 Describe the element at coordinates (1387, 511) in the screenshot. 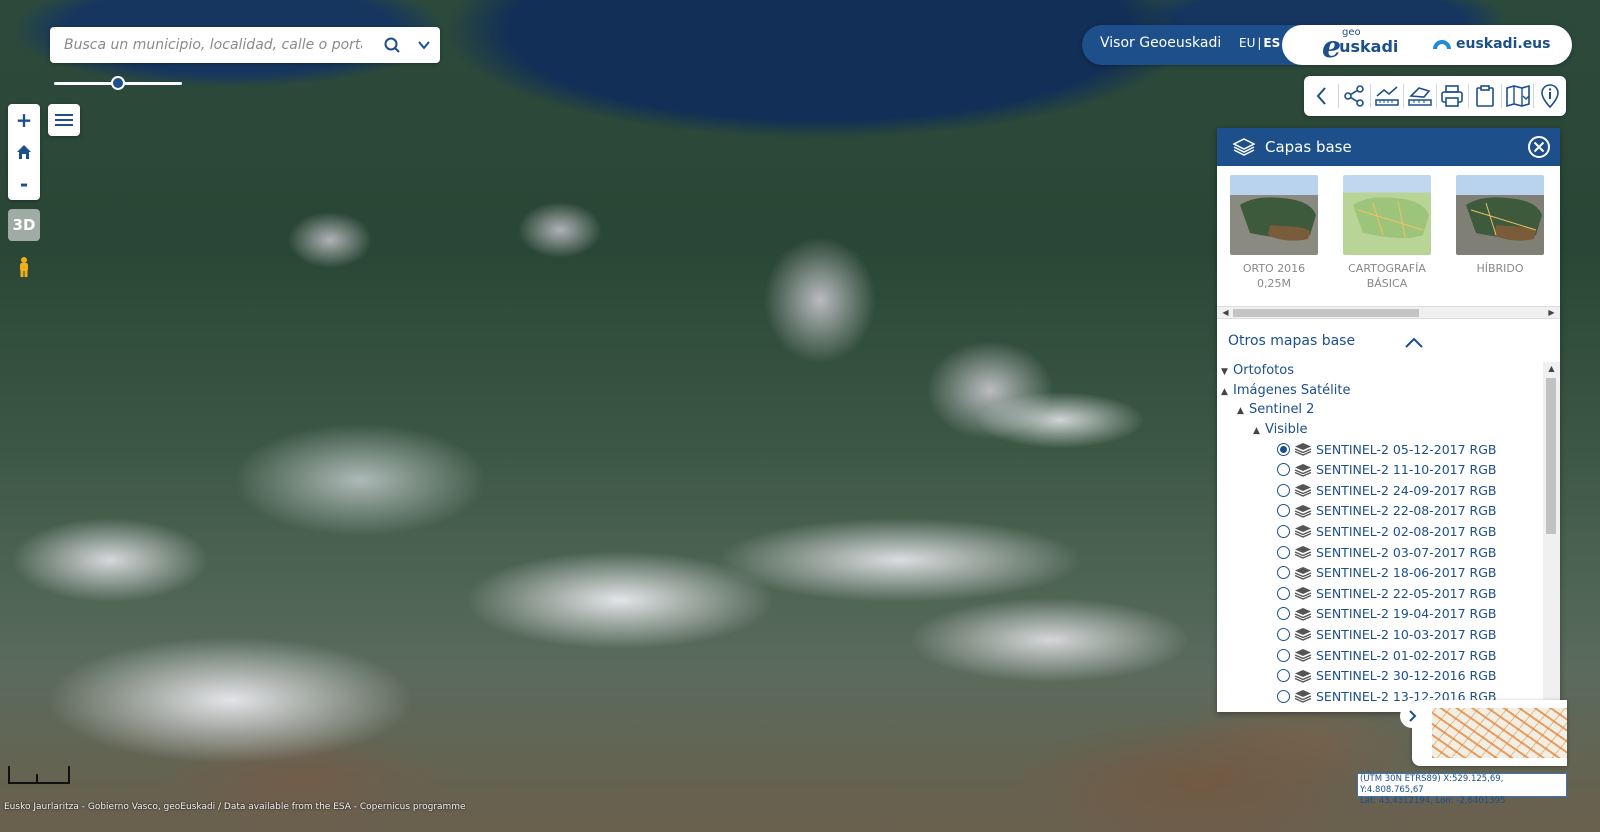

I see `layer-row: SENTINEL-2 22-08-2017 RGB` at that location.